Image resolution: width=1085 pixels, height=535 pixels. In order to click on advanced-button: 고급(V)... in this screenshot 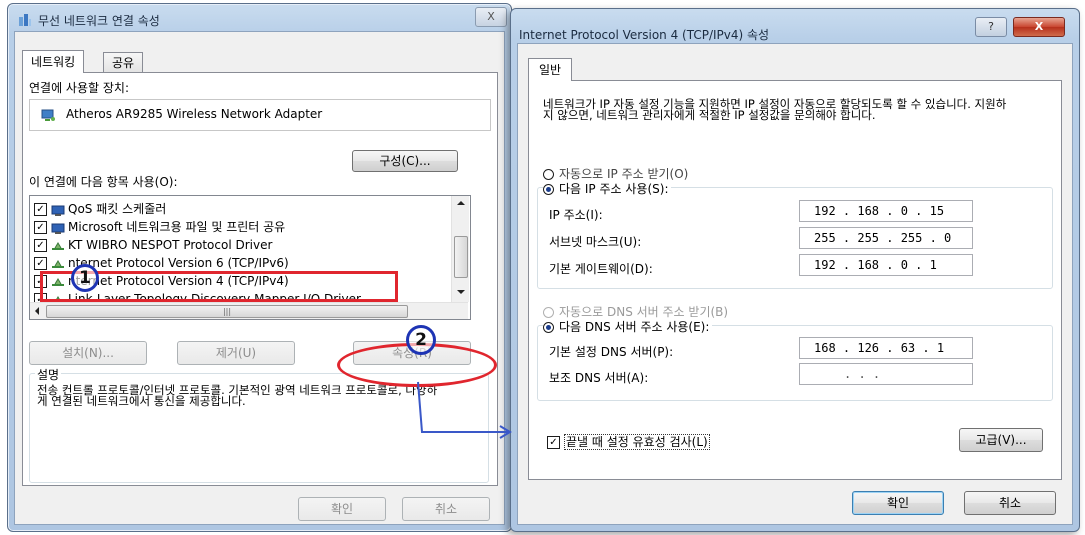, I will do `click(1001, 440)`.